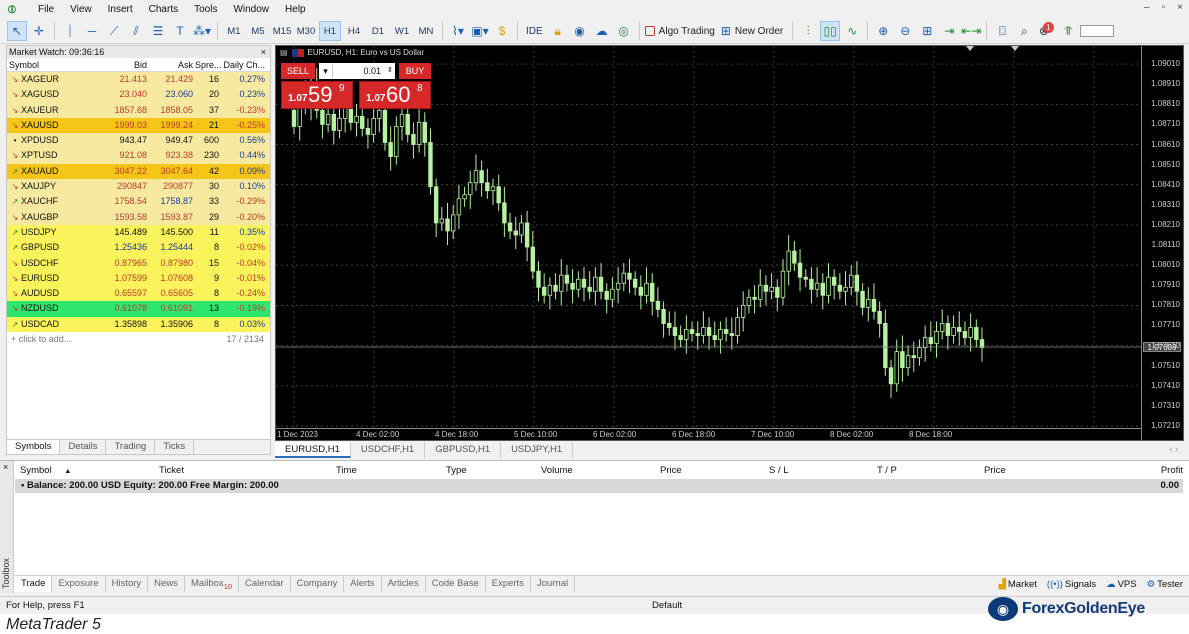 This screenshot has height=634, width=1189. Describe the element at coordinates (363, 584) in the screenshot. I see `tab-alerts: Alerts` at that location.